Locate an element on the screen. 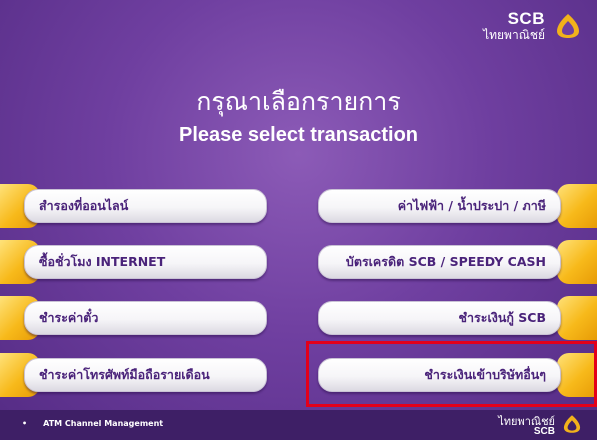 This screenshot has width=605, height=440. option-utilities-tax-button: ค่าไฟฟ้า / น้ำประปา / ภาษี is located at coordinates (439, 206).